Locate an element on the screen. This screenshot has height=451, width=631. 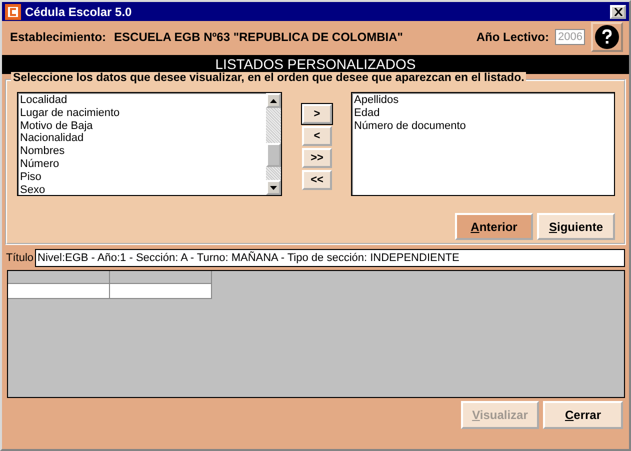
move-button: << is located at coordinates (317, 180).